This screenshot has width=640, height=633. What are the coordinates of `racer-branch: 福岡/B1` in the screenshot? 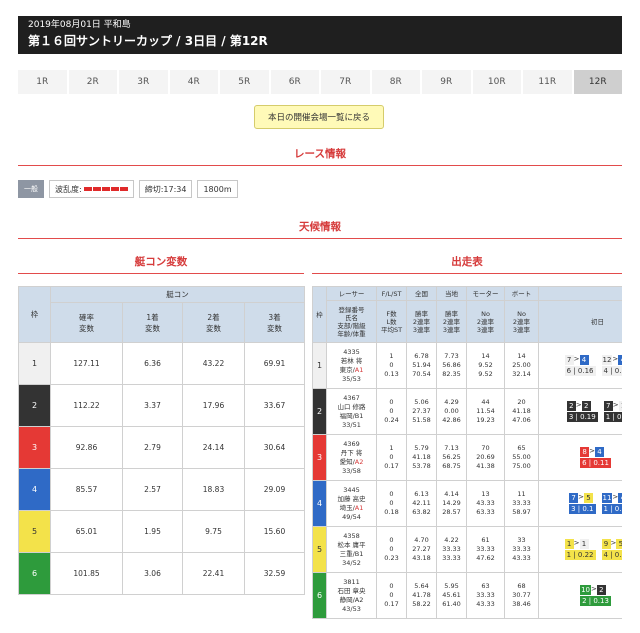 It's located at (352, 416).